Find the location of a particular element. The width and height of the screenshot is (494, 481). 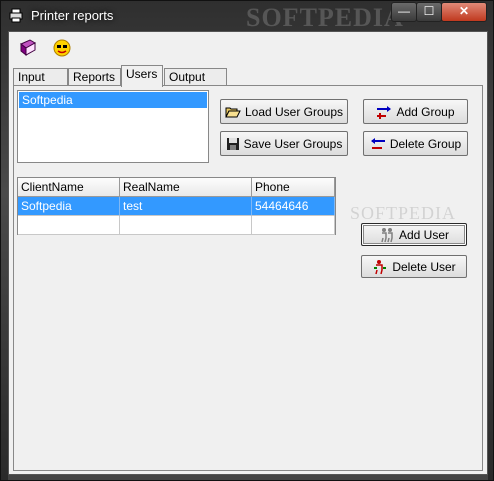

column-header-realname: RealName is located at coordinates (186, 187).